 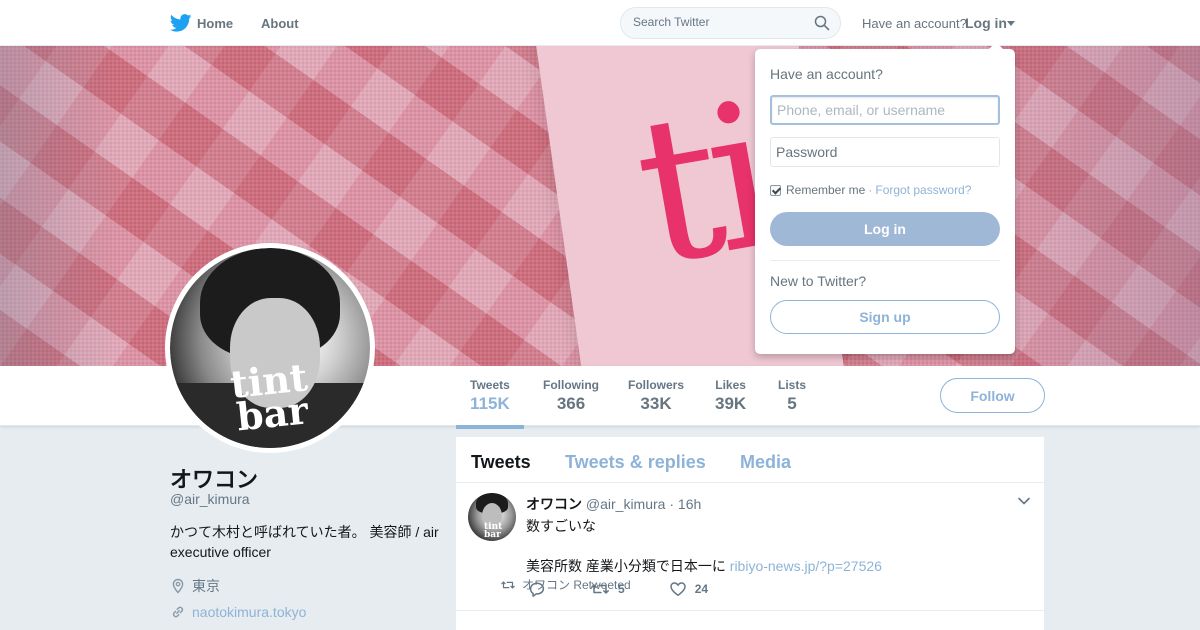 What do you see at coordinates (885, 152) in the screenshot?
I see `password-field` at bounding box center [885, 152].